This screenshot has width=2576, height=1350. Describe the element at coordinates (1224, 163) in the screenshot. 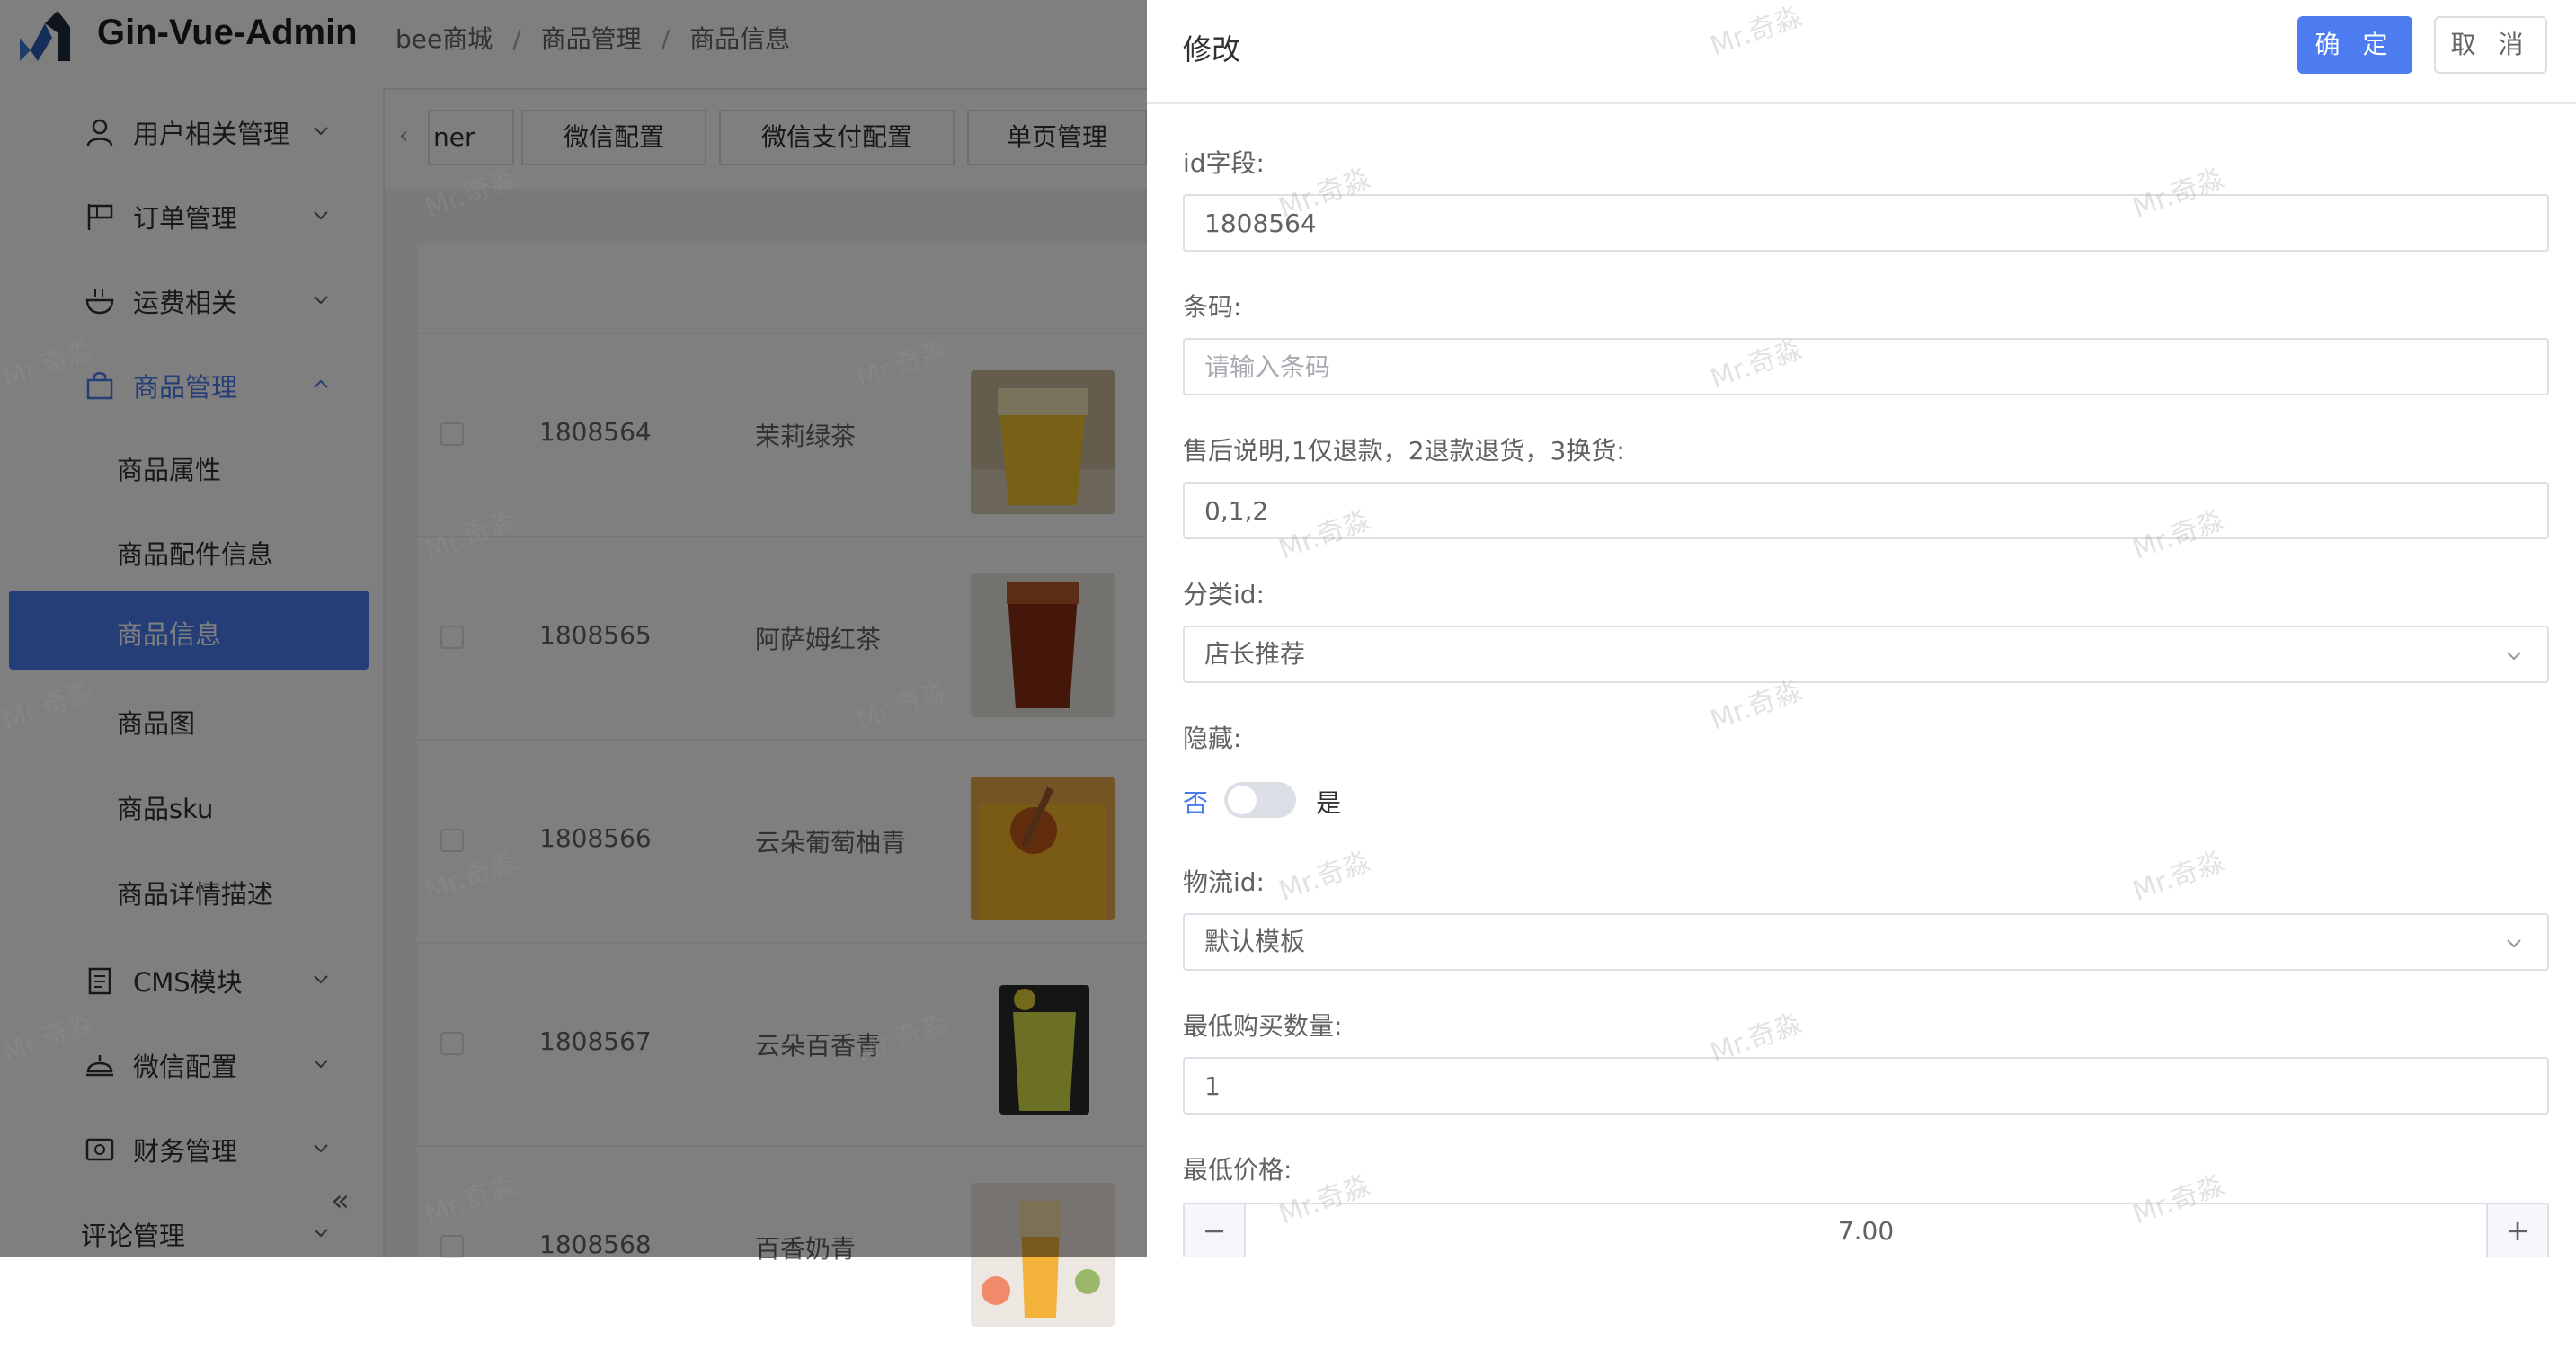

I see `id-field-label: id字段:` at that location.